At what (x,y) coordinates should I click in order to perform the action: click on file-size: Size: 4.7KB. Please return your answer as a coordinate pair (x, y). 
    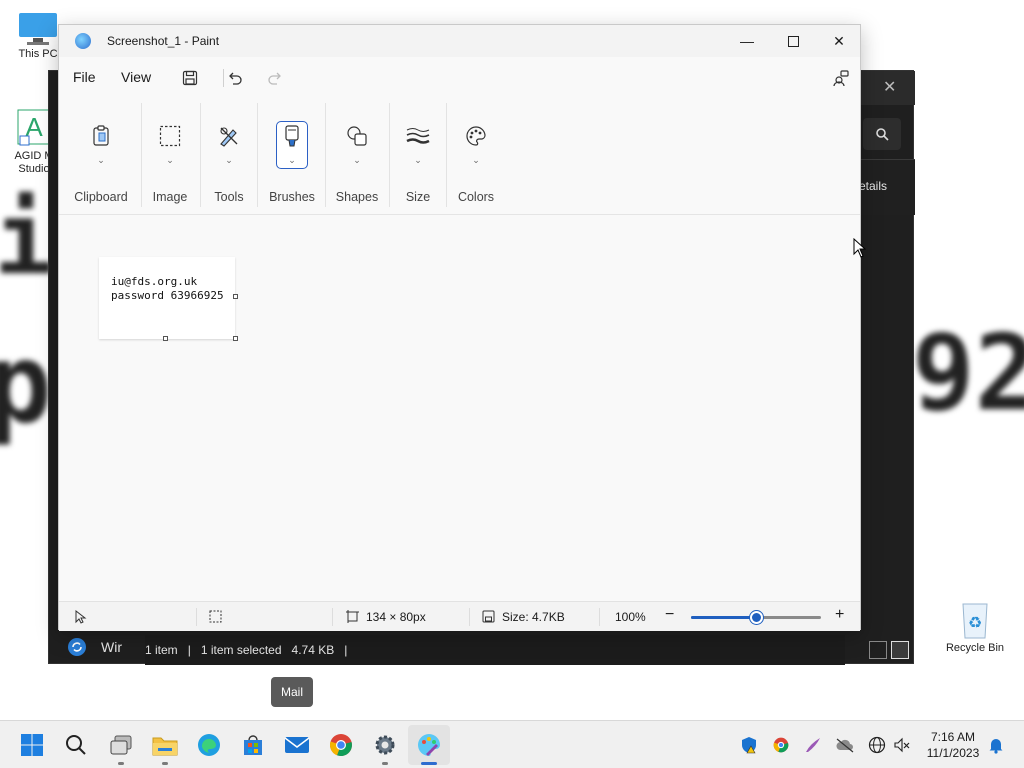
    Looking at the image, I should click on (533, 617).